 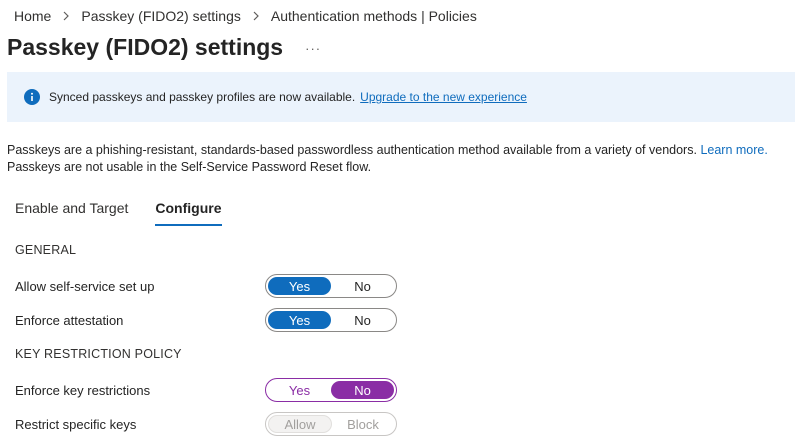 I want to click on allow-self-service-toggle: Yes No, so click(x=331, y=286).